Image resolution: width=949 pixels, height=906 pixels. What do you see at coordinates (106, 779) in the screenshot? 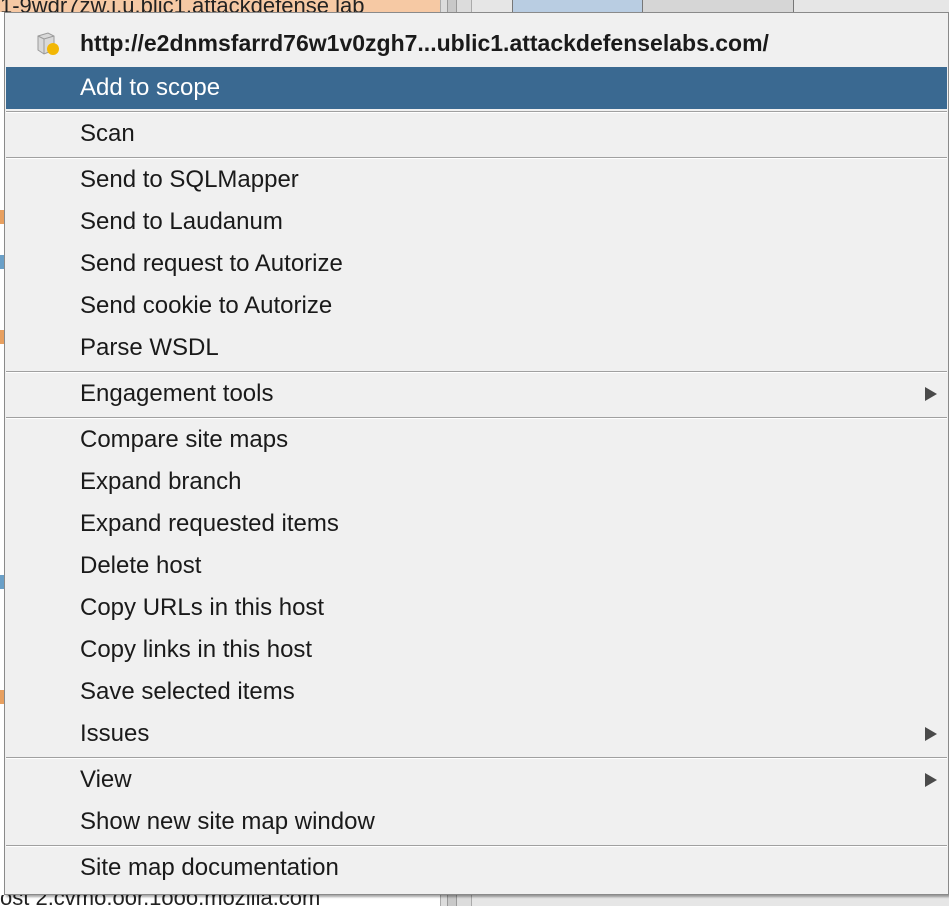
I see `menu-item-label: View` at bounding box center [106, 779].